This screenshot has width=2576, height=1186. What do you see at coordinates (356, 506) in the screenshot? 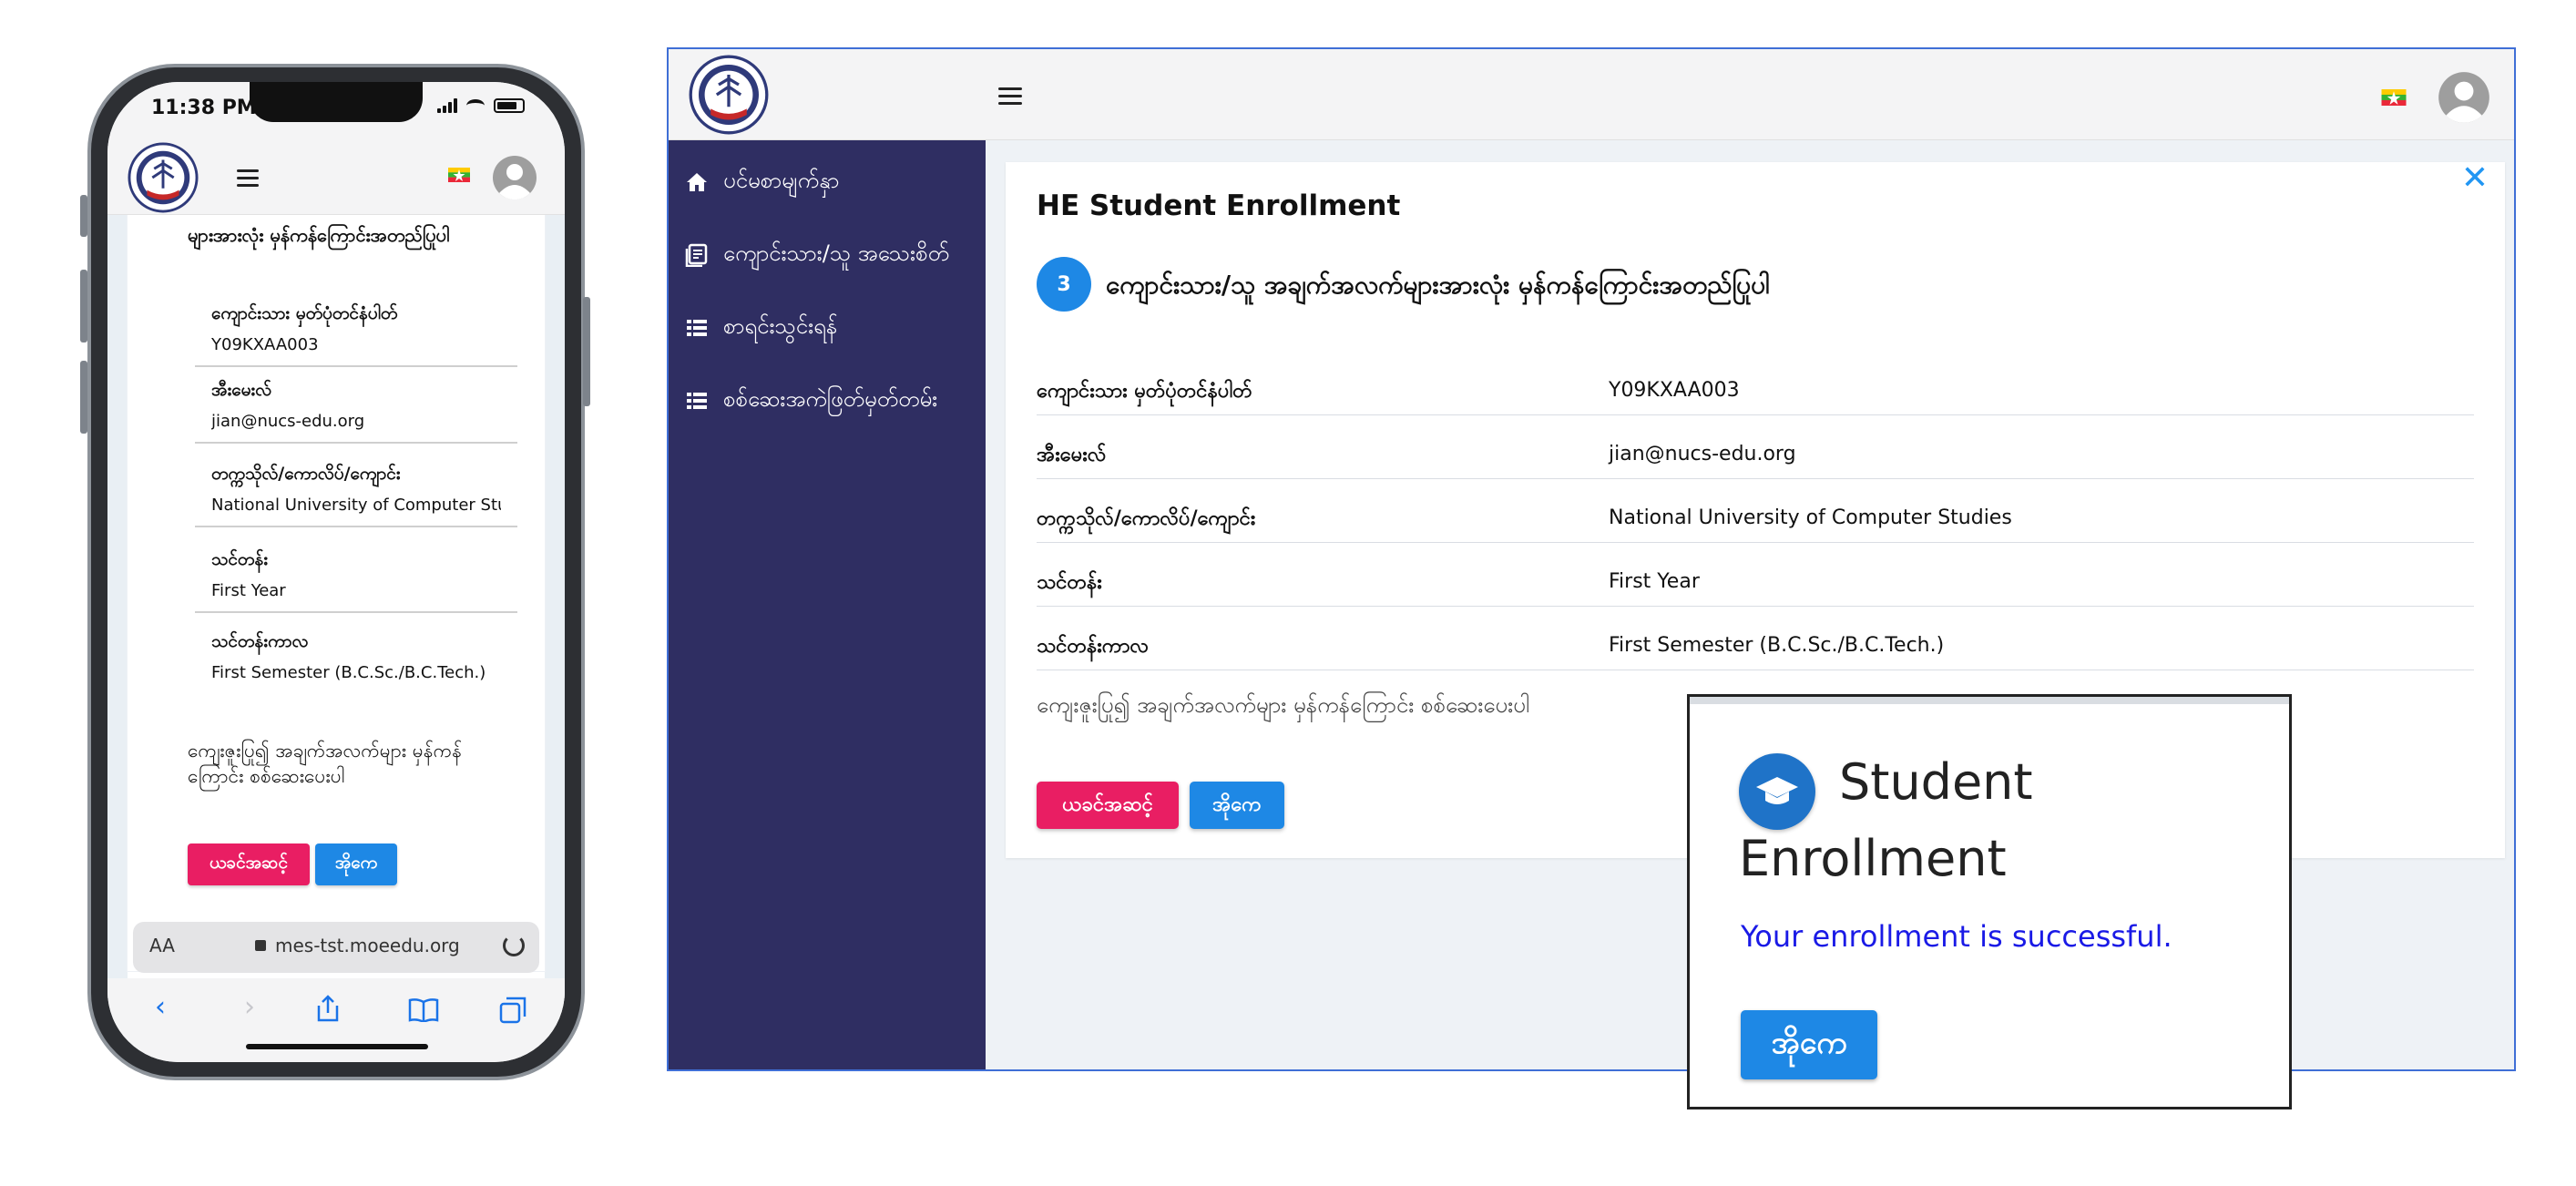
I see `field-value: National University of Computer Studi` at bounding box center [356, 506].